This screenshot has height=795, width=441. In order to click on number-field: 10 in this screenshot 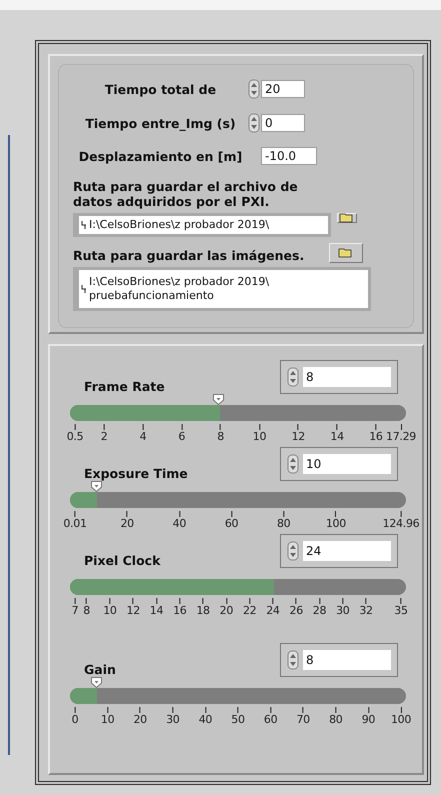, I will do `click(347, 464)`.